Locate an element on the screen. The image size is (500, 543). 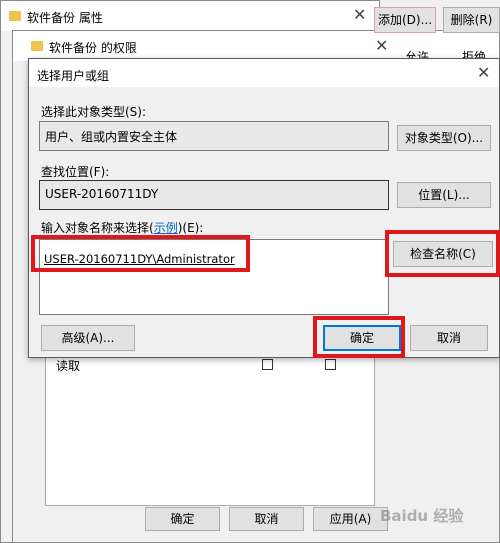
object-type-field: 用户、组或内置安全主体 is located at coordinates (214, 136).